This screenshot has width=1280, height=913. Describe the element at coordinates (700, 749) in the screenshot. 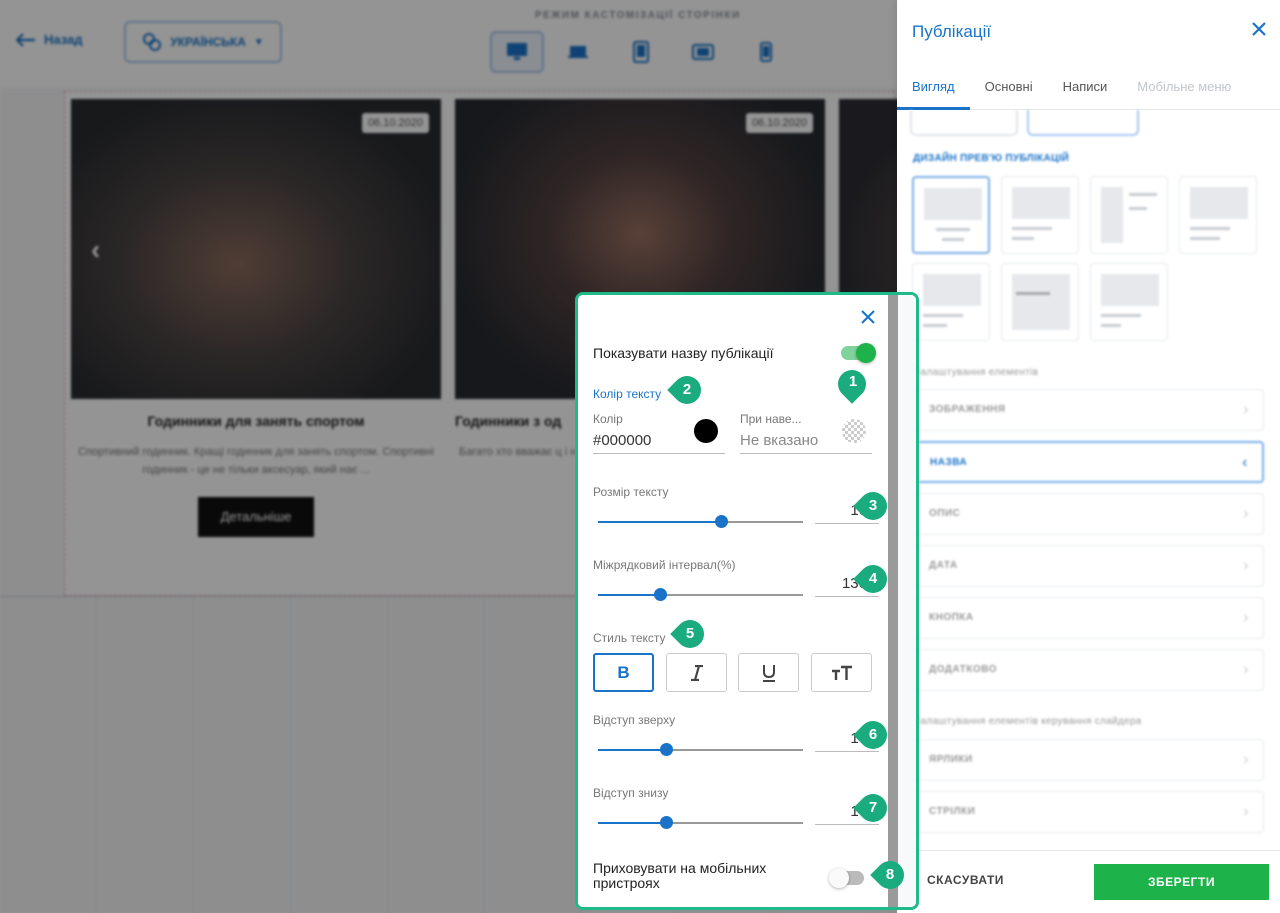

I see `padding-top-slider` at that location.